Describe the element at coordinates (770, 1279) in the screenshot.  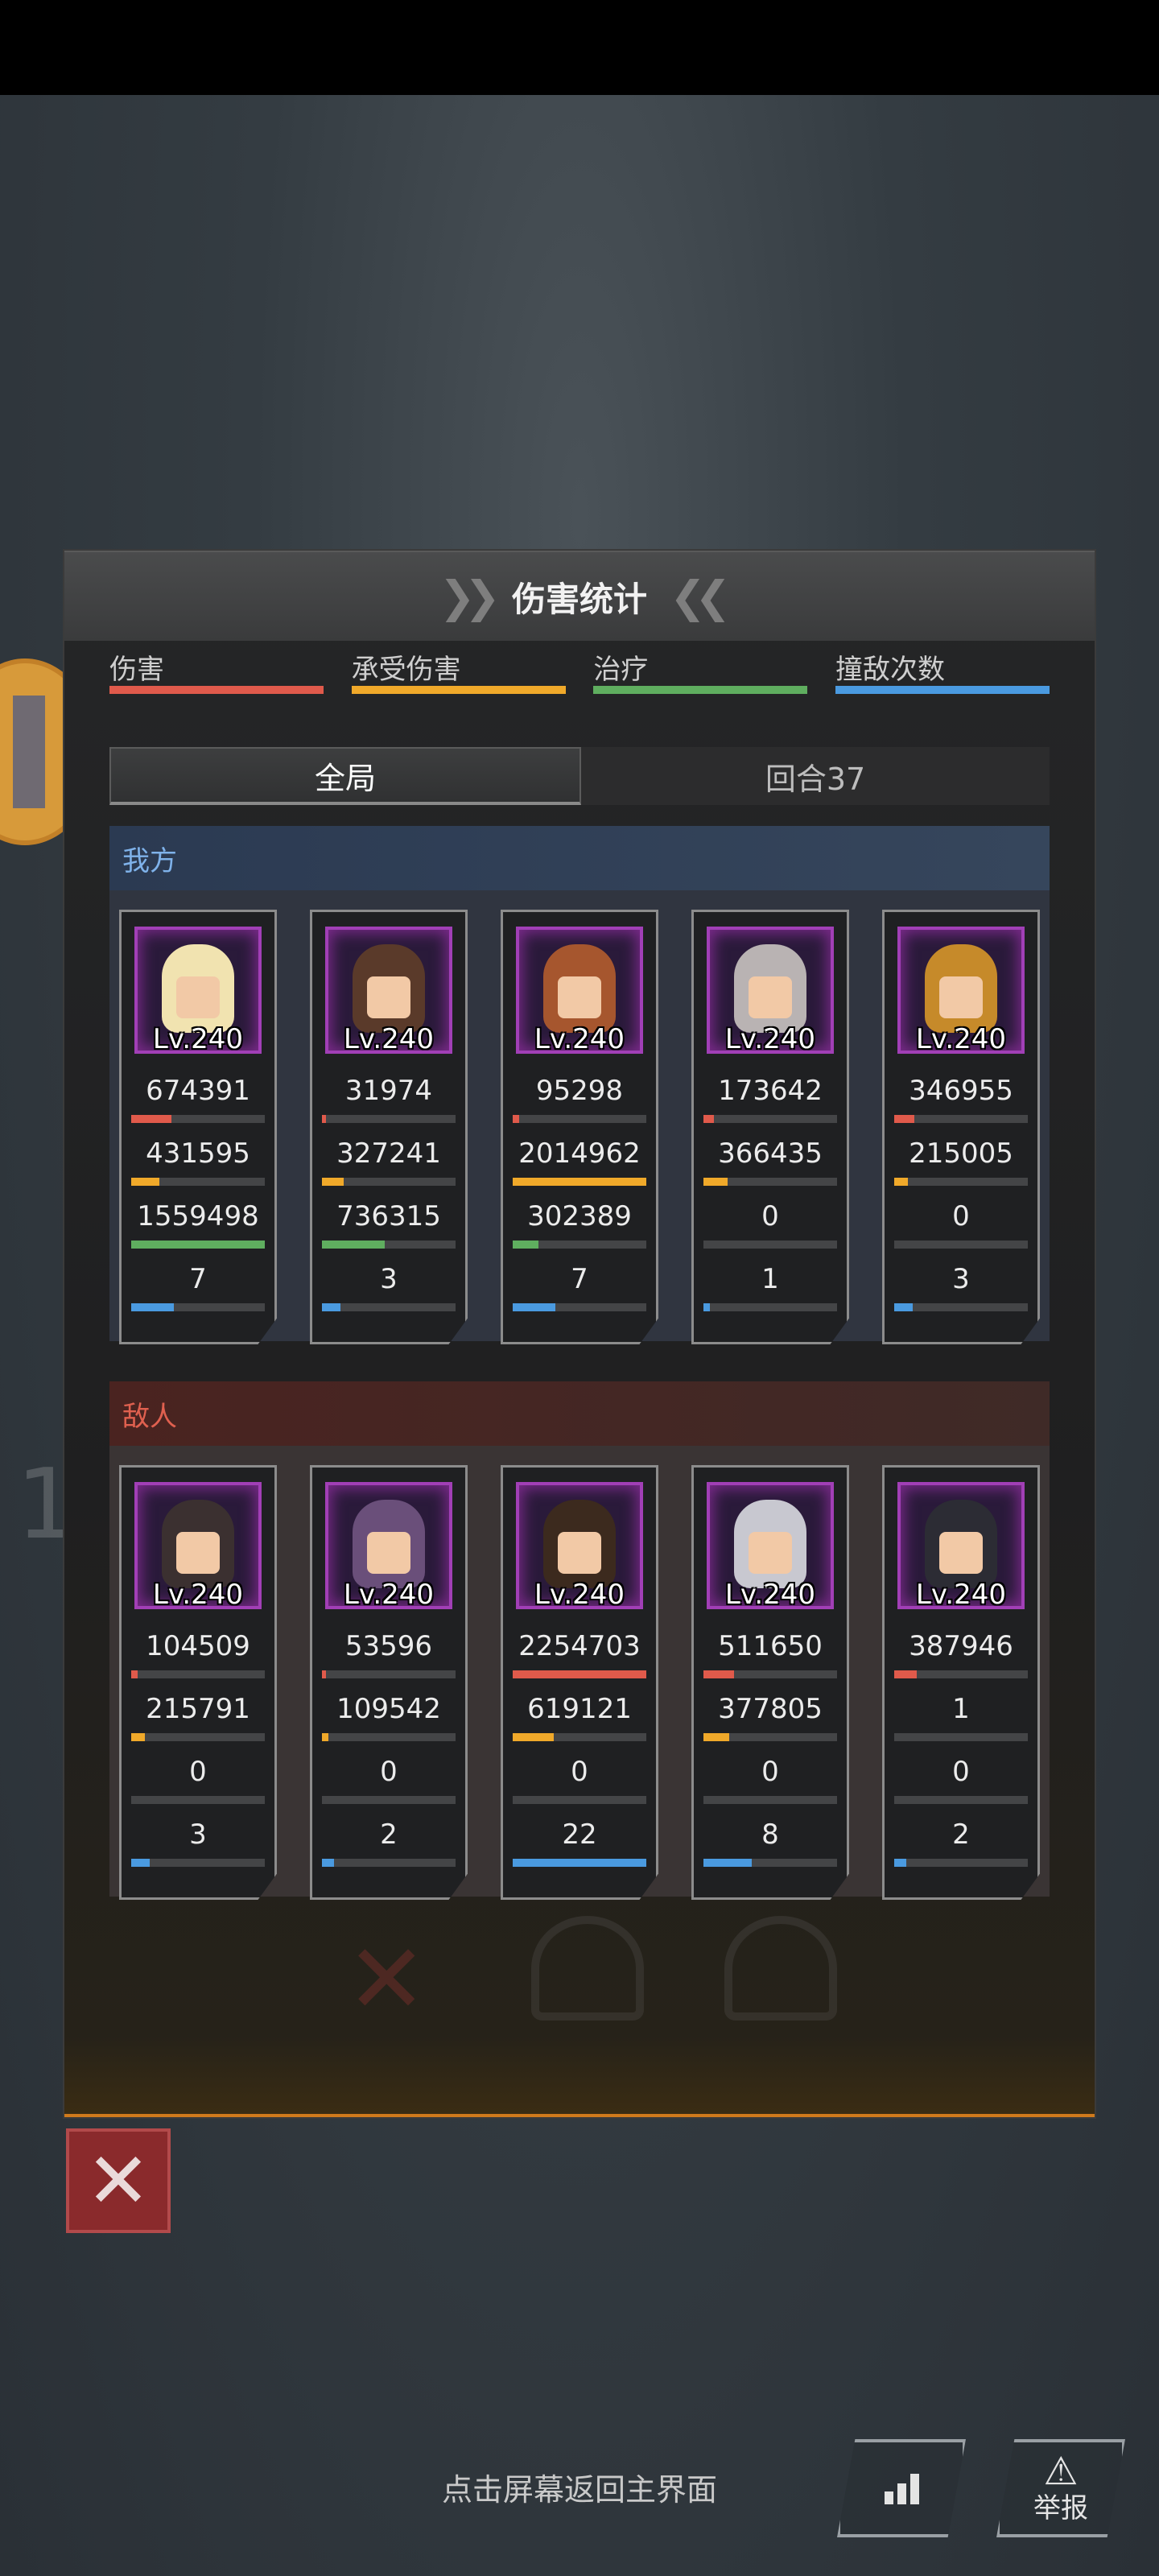
I see `stat-collisions-value: 1` at that location.